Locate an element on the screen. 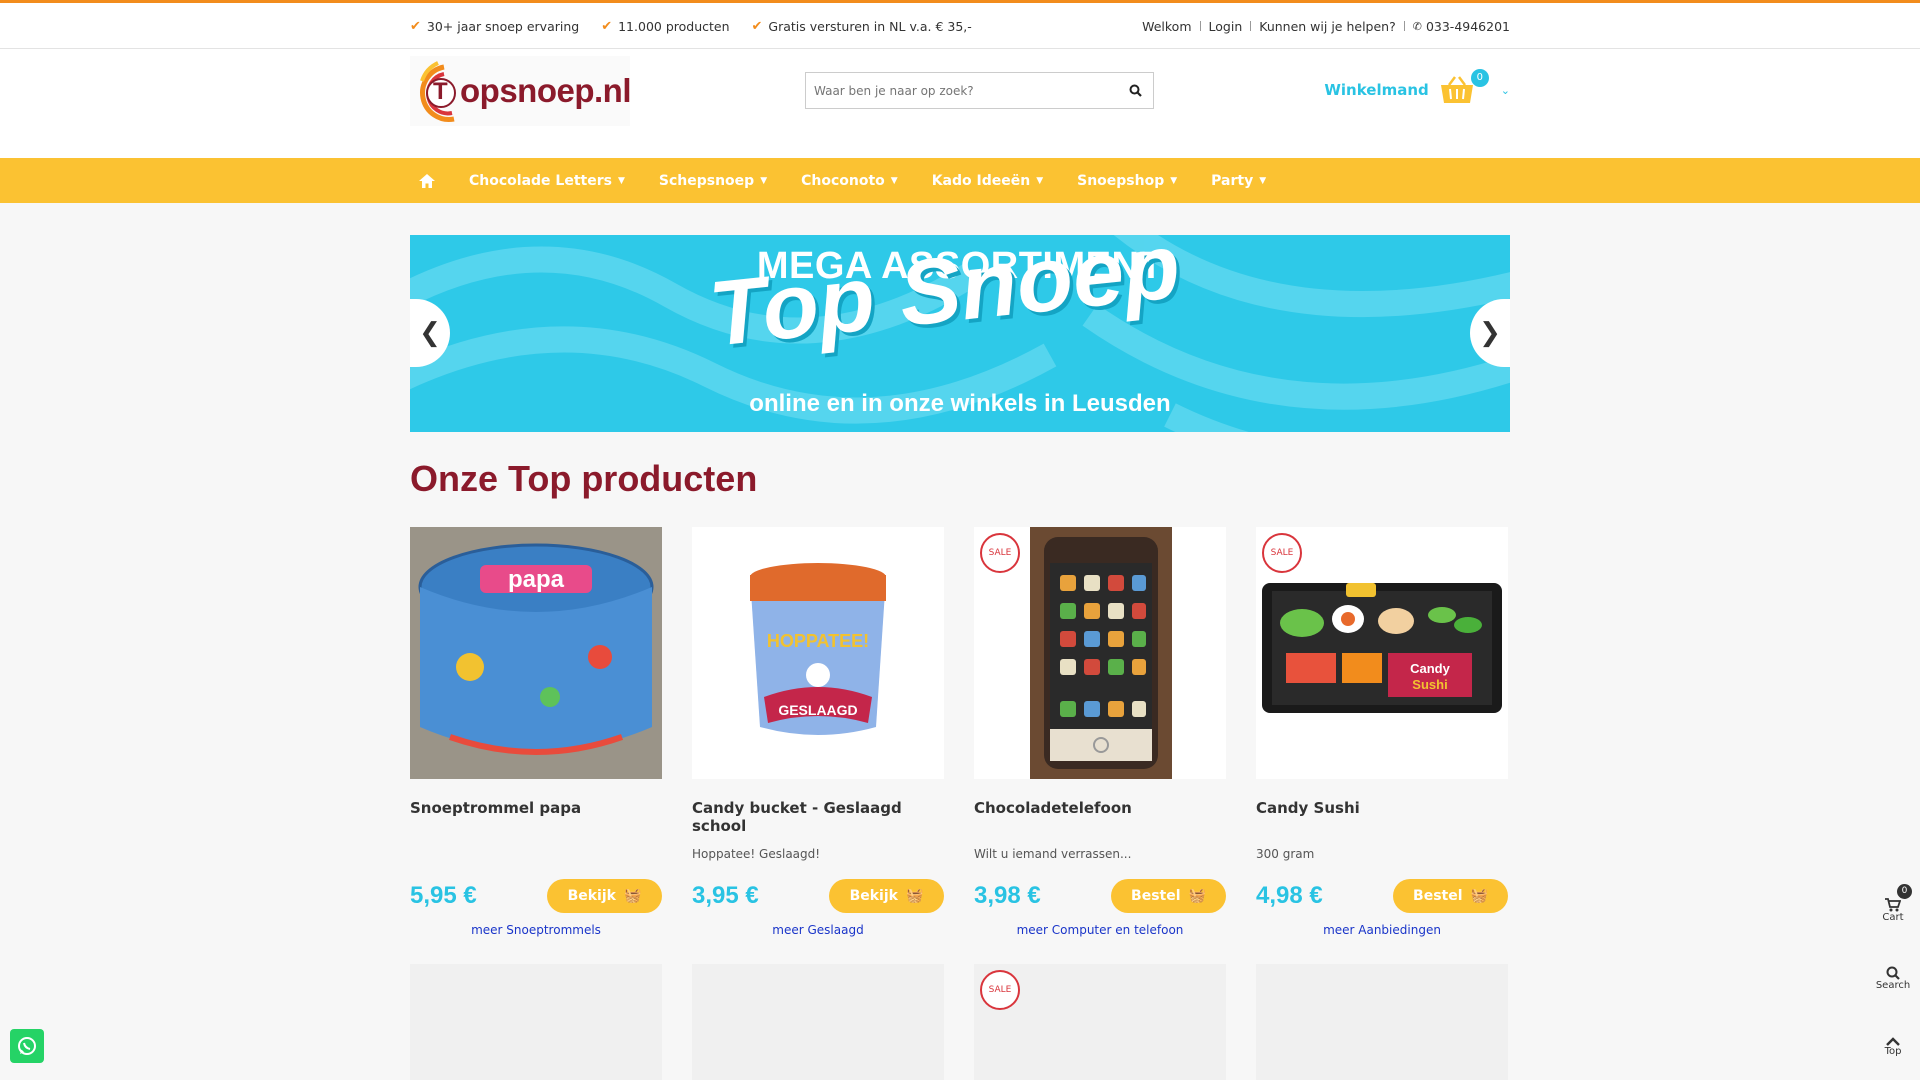 The height and width of the screenshot is (1080, 1920). nav-item-chocolade-letters: Chocolade Letters ▼ is located at coordinates (547, 181).